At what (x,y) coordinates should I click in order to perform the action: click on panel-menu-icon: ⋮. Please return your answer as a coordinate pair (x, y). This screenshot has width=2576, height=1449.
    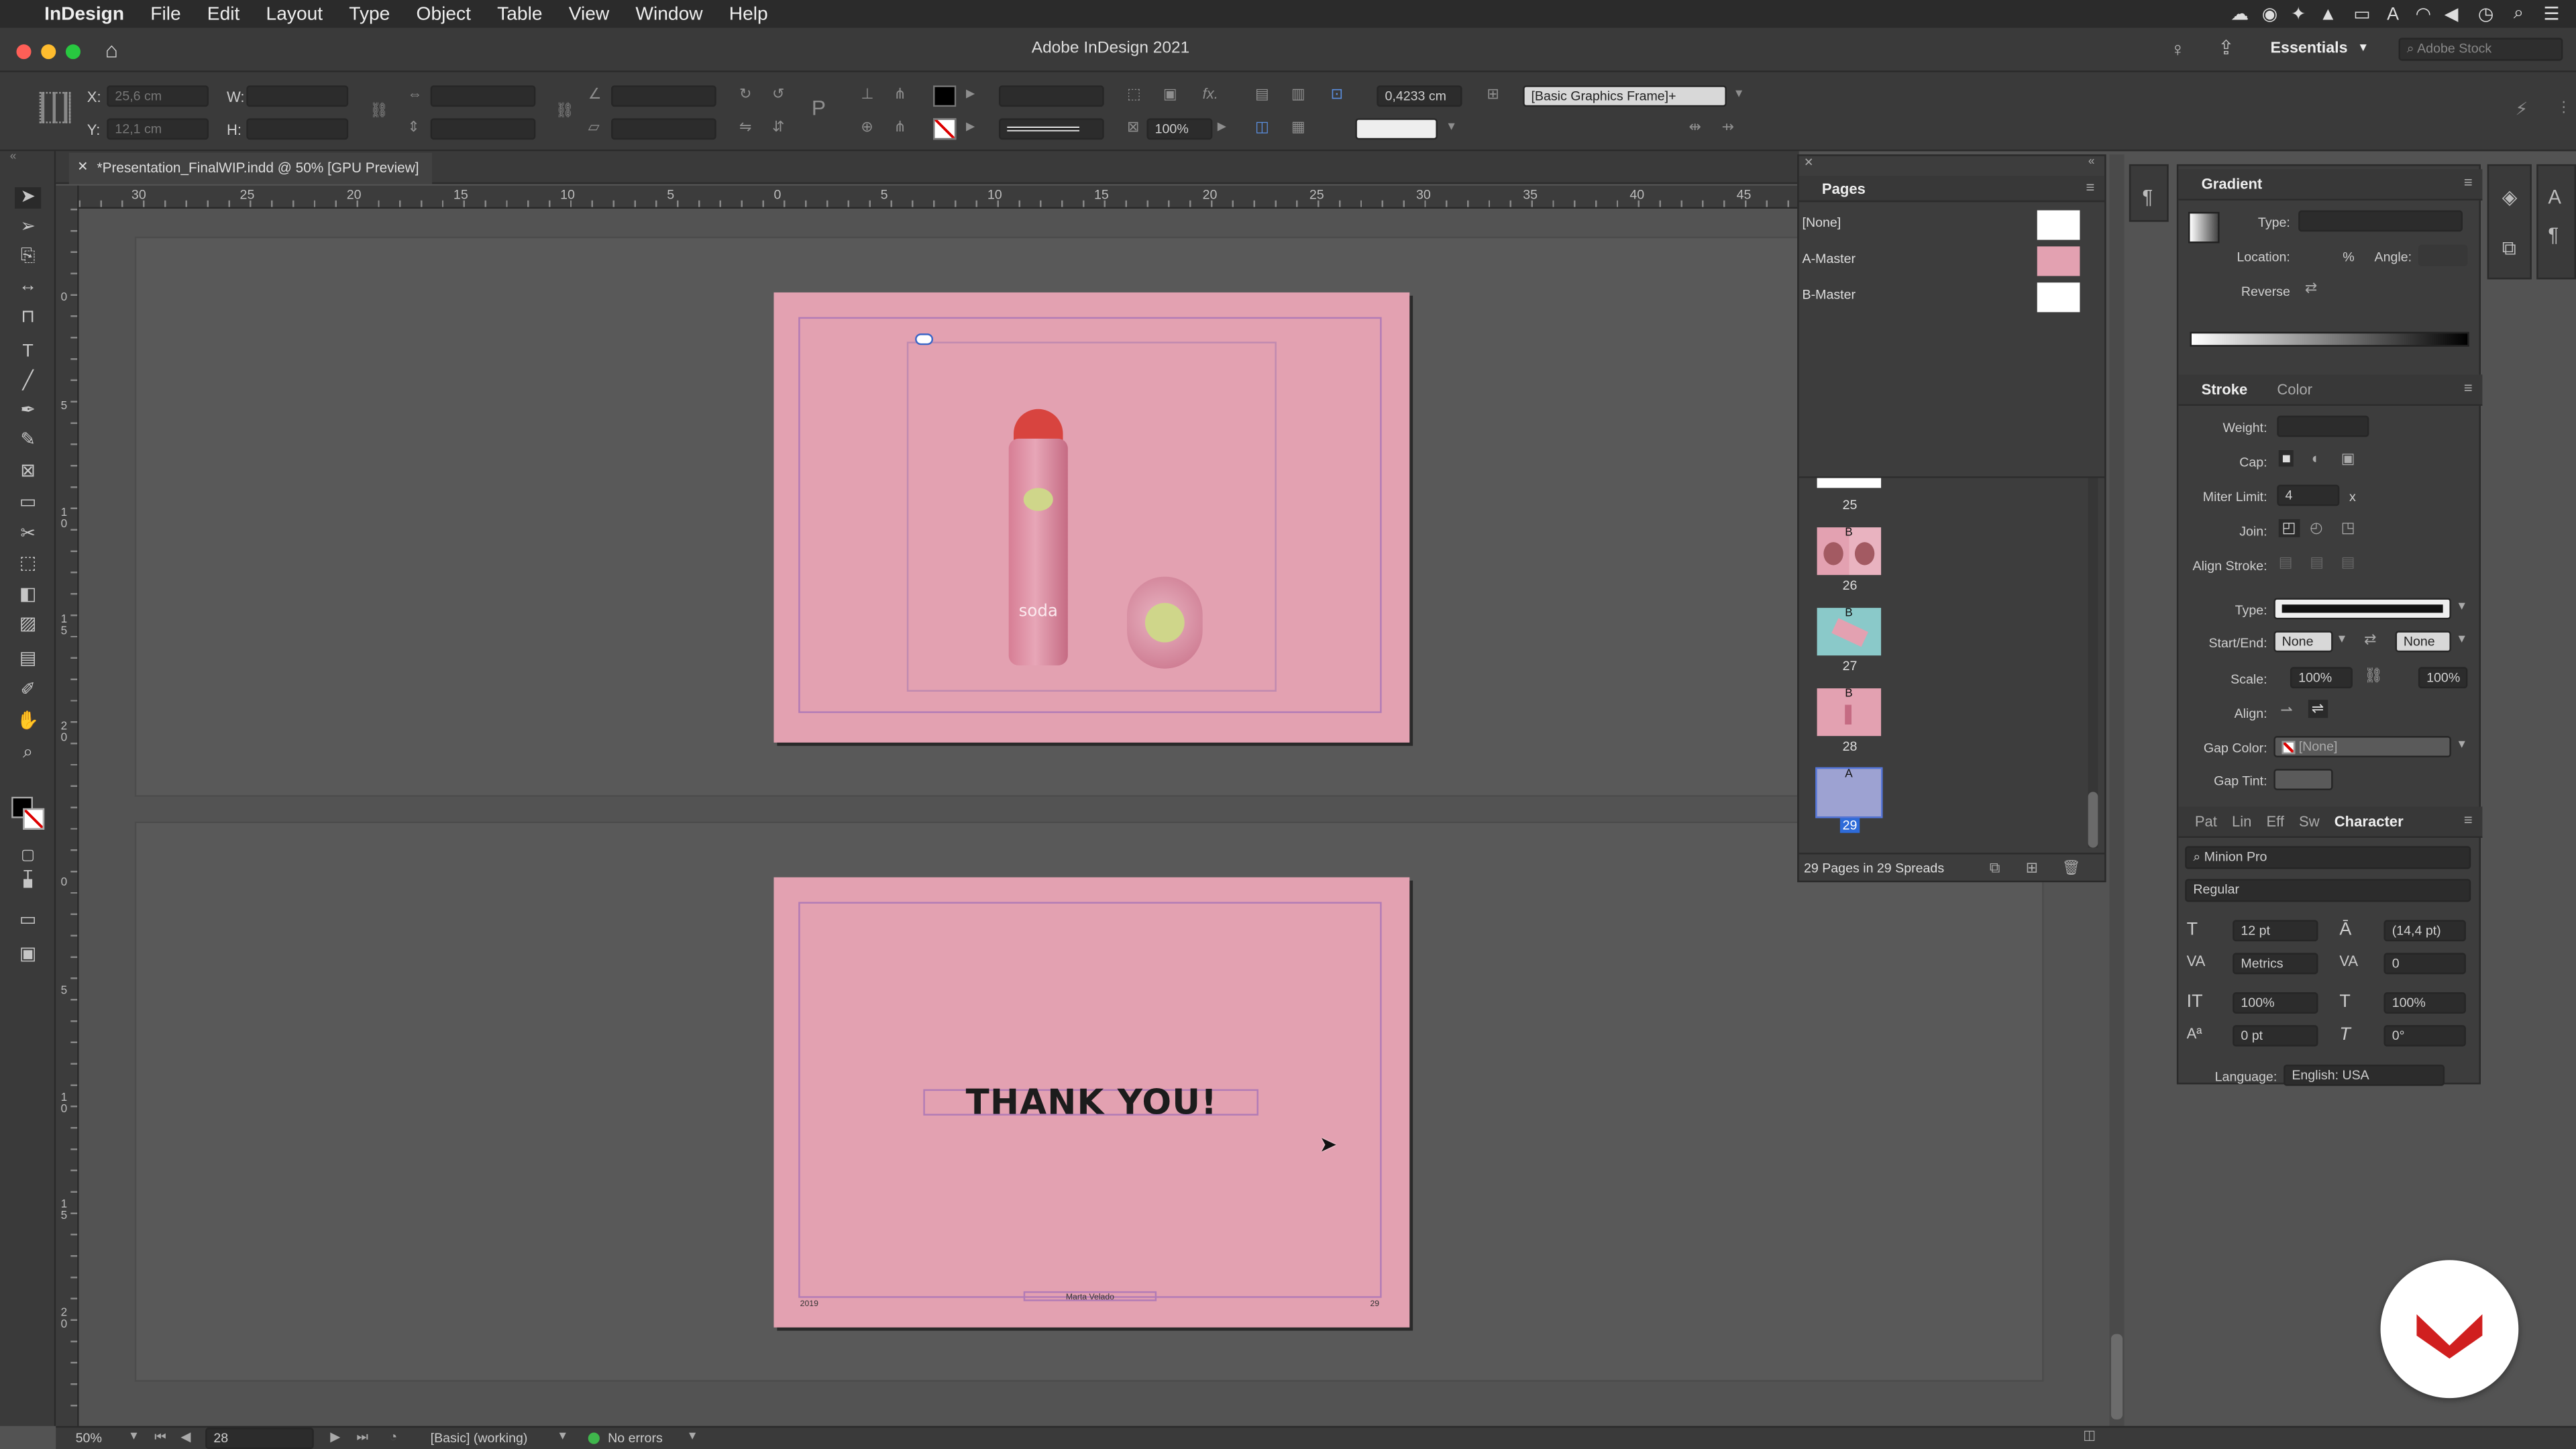
    Looking at the image, I should click on (2564, 108).